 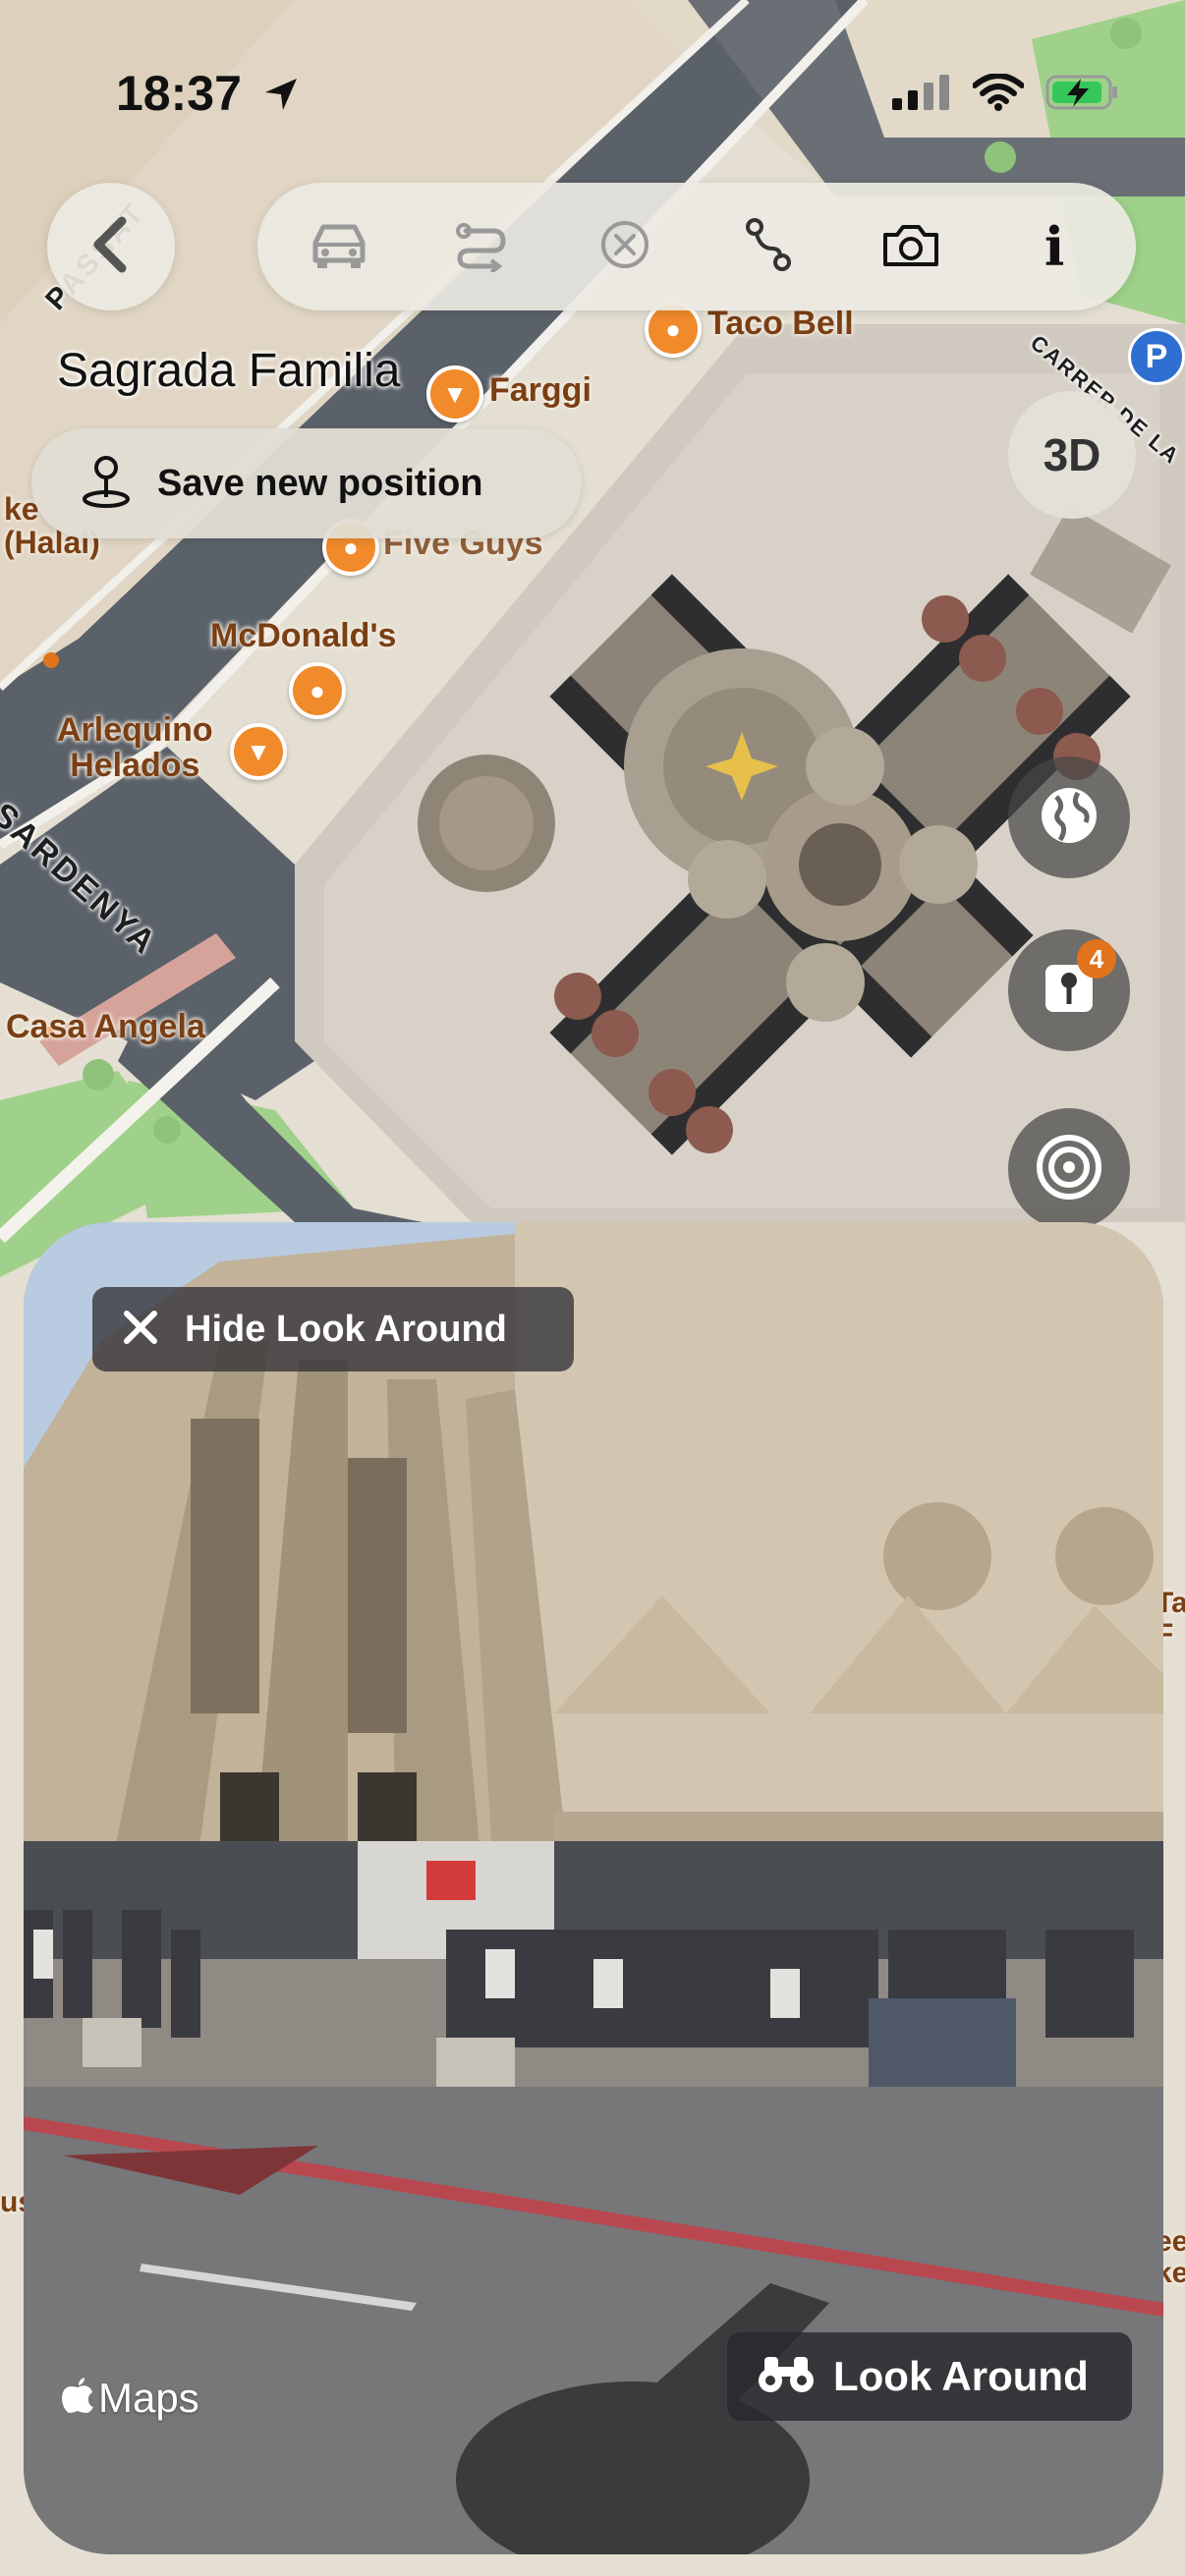 I want to click on place-title: Sagrada Familia, so click(x=229, y=371).